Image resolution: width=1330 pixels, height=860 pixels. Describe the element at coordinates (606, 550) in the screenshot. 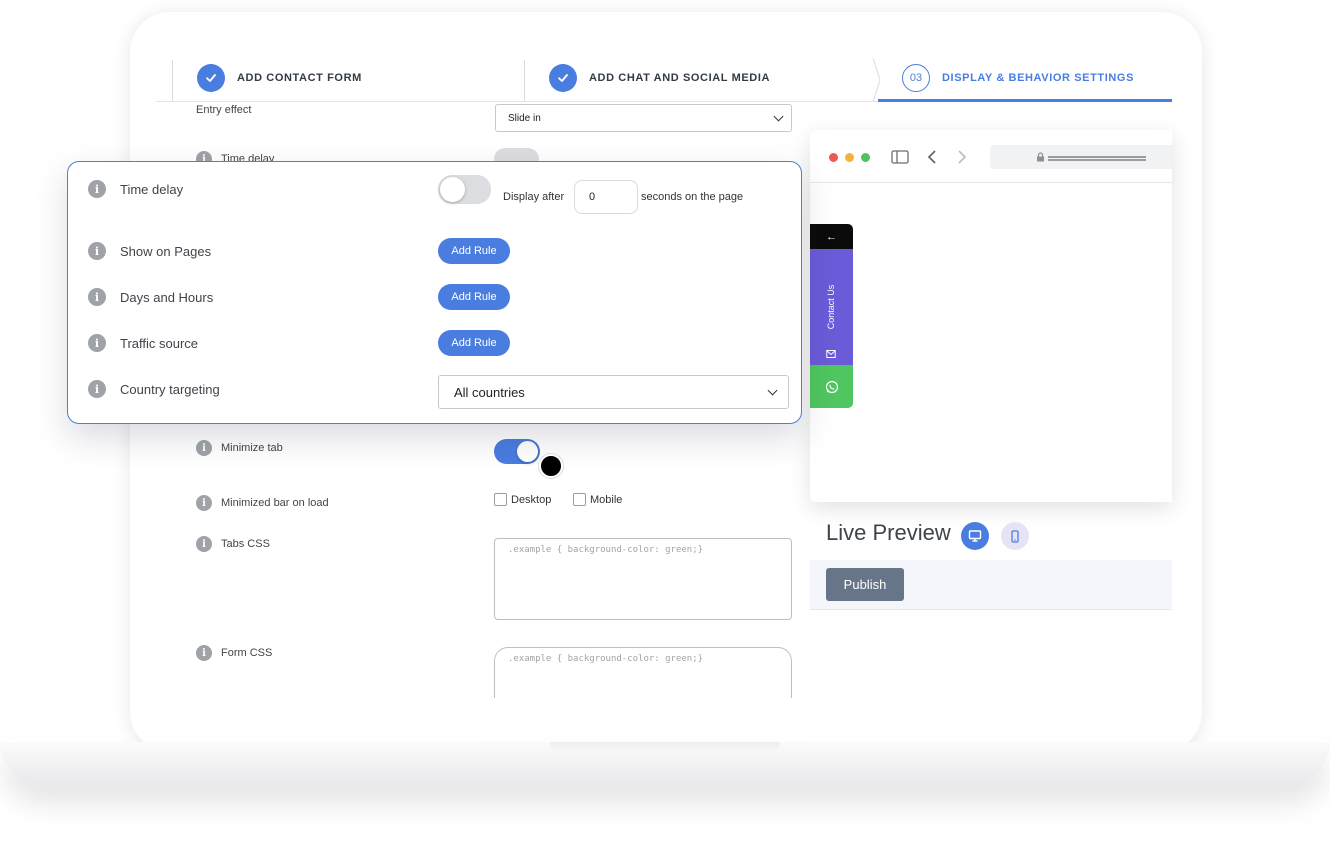

I see `tabs-css-placeholder: .example { background-color: green;}` at that location.